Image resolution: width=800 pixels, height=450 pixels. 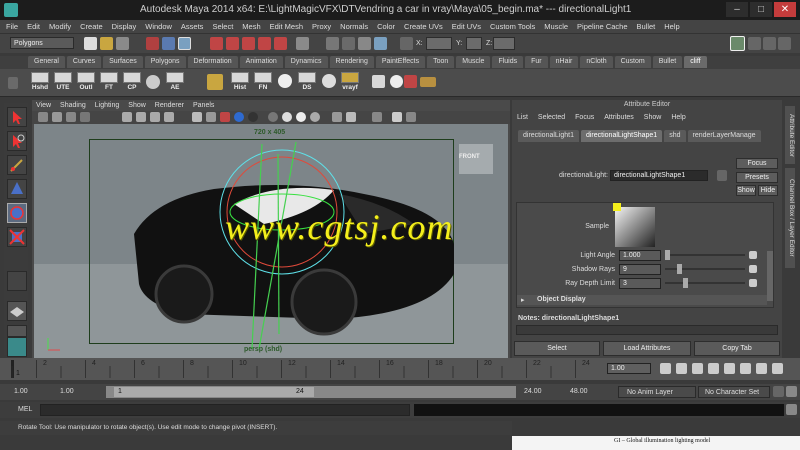 I want to click on presets-button: Presets, so click(x=757, y=177).